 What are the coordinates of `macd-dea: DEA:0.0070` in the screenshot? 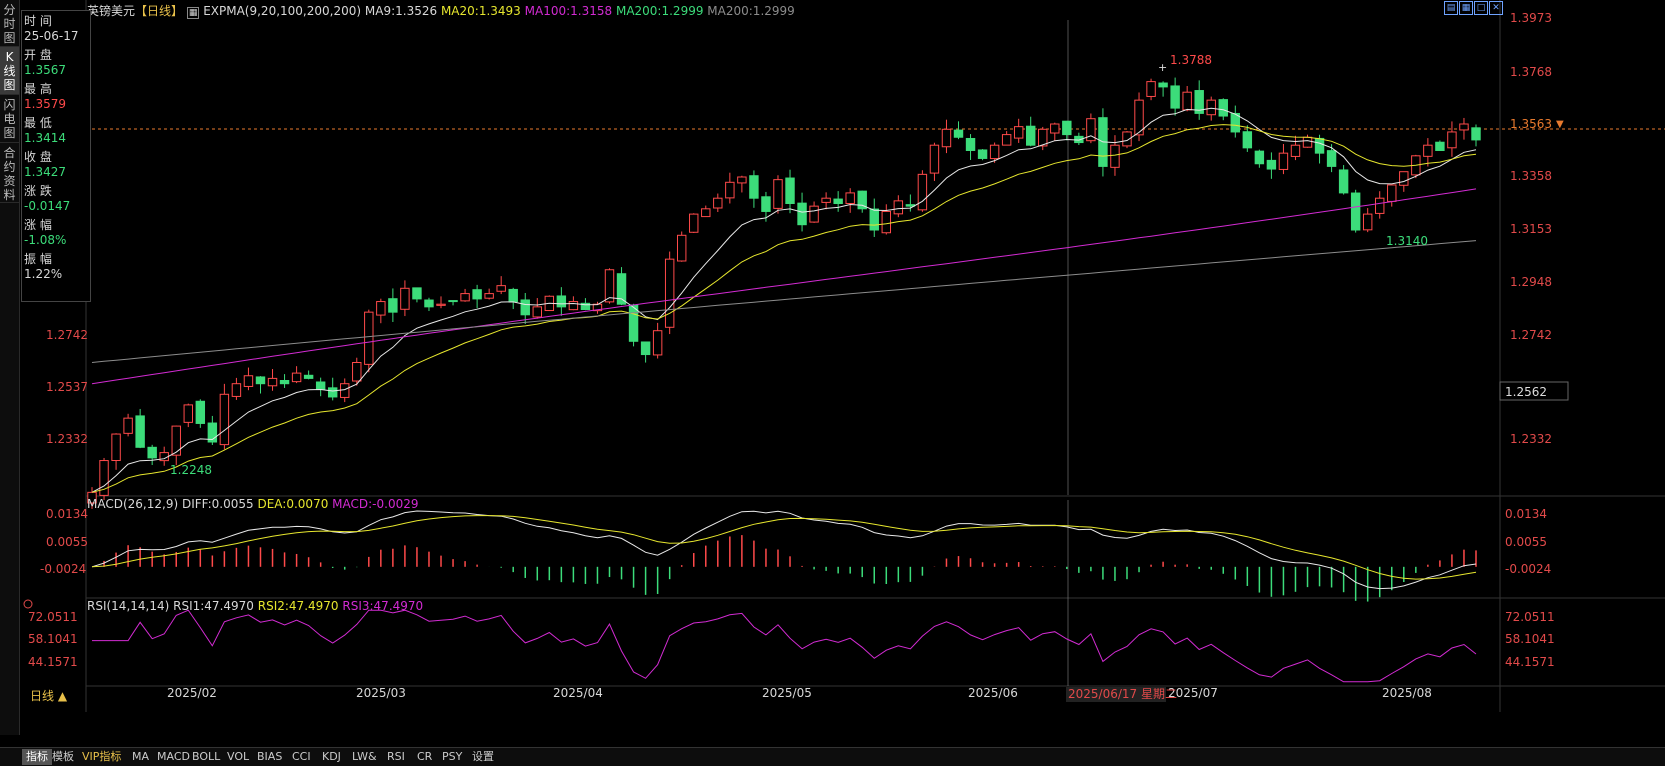 It's located at (293, 504).